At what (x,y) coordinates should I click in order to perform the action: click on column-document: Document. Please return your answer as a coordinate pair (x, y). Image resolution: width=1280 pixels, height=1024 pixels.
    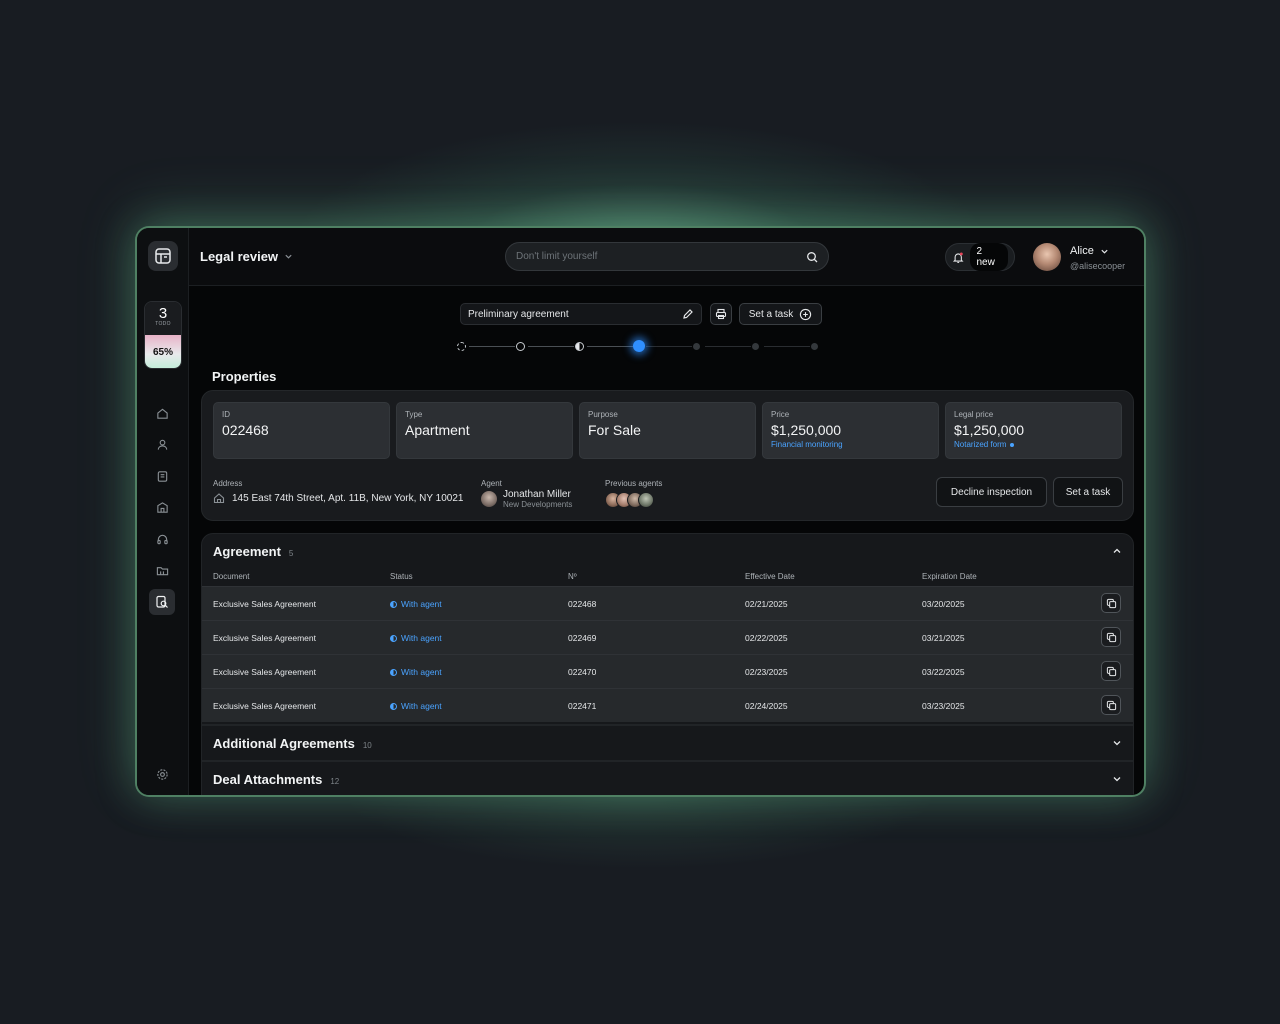
    Looking at the image, I should click on (231, 576).